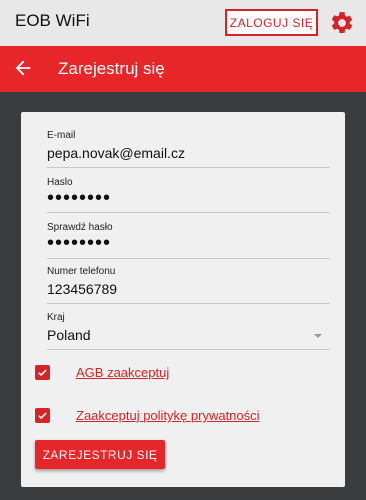  What do you see at coordinates (52, 20) in the screenshot?
I see `app-title: EOB WiFi` at bounding box center [52, 20].